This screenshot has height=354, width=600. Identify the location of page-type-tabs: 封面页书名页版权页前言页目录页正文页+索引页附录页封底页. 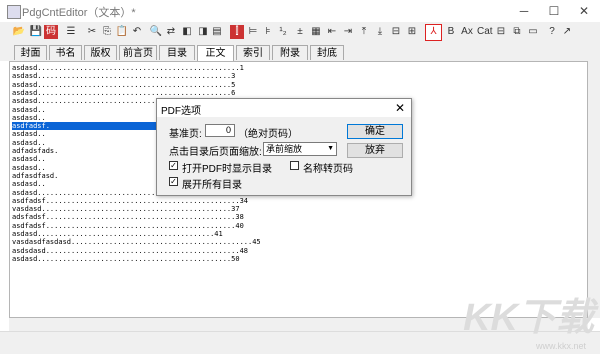
(300, 59).